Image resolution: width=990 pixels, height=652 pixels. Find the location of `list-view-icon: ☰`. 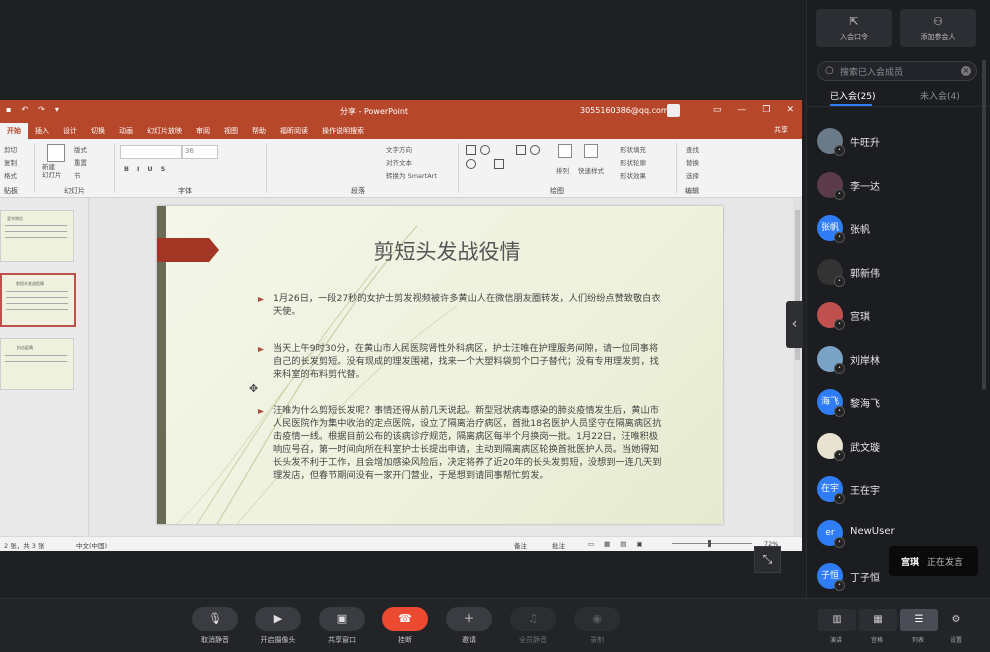

list-view-icon: ☰ is located at coordinates (919, 620).